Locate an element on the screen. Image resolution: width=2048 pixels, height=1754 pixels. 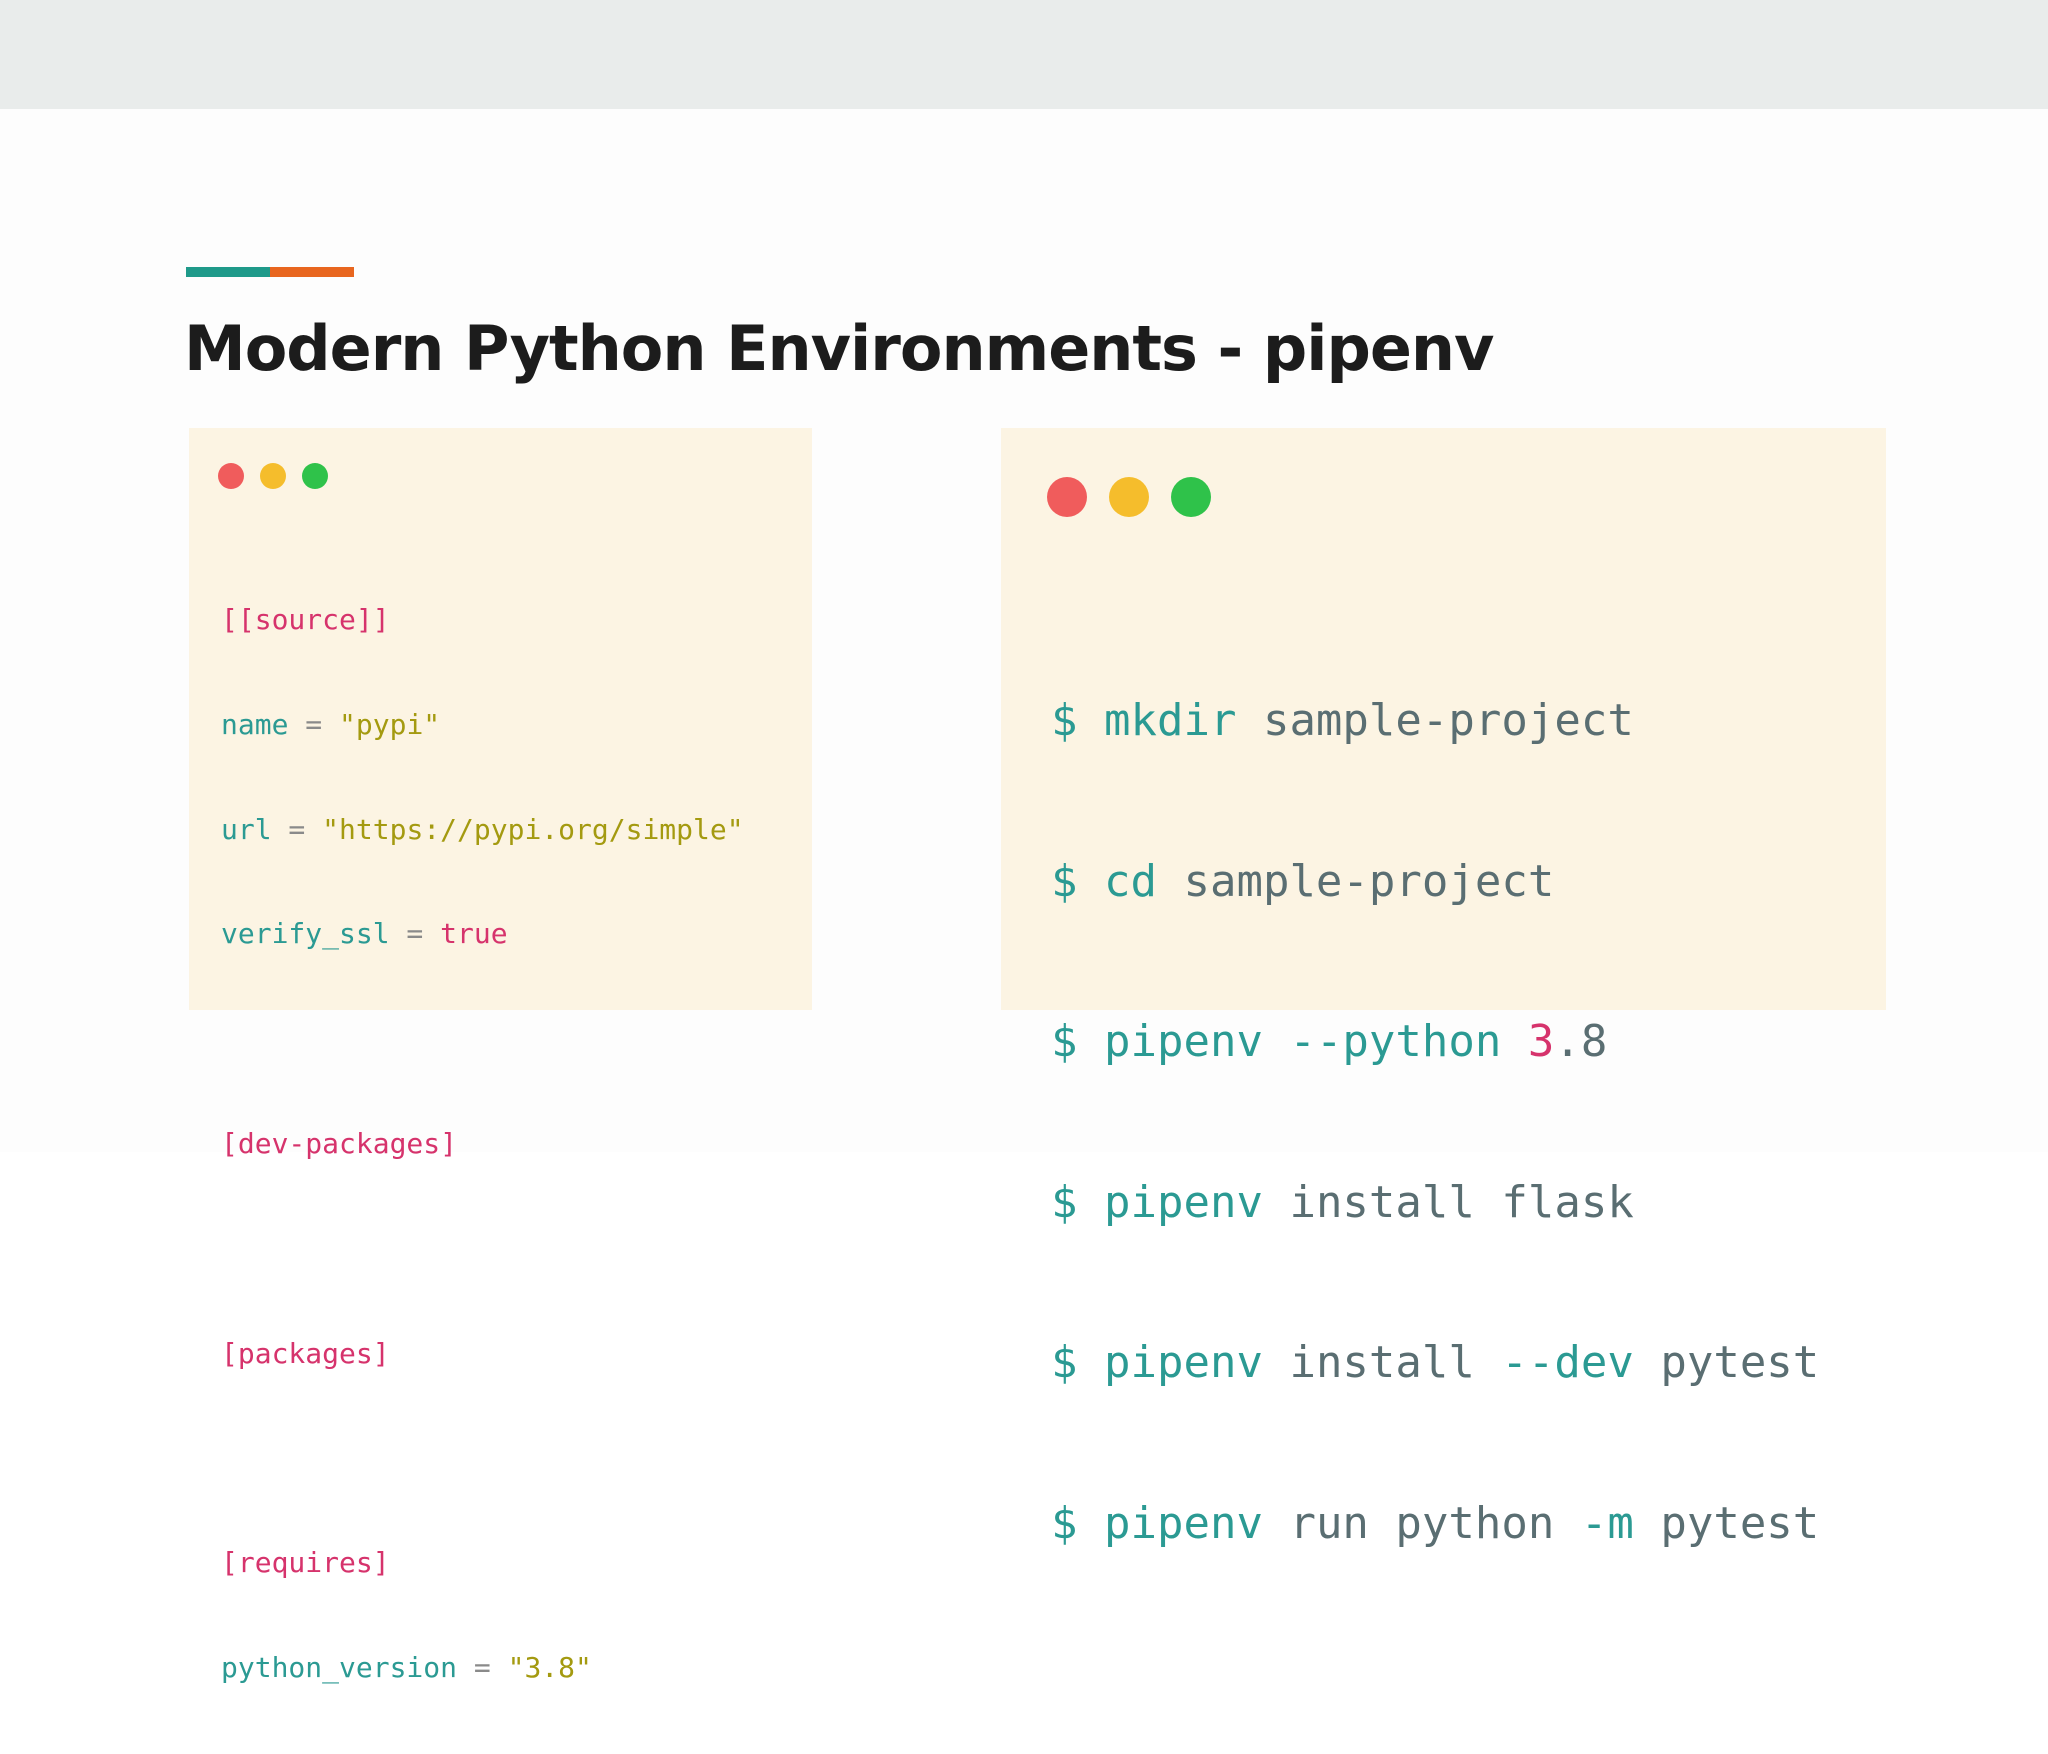
command-line: $ pipenv install --dev pytest is located at coordinates (1435, 1363).